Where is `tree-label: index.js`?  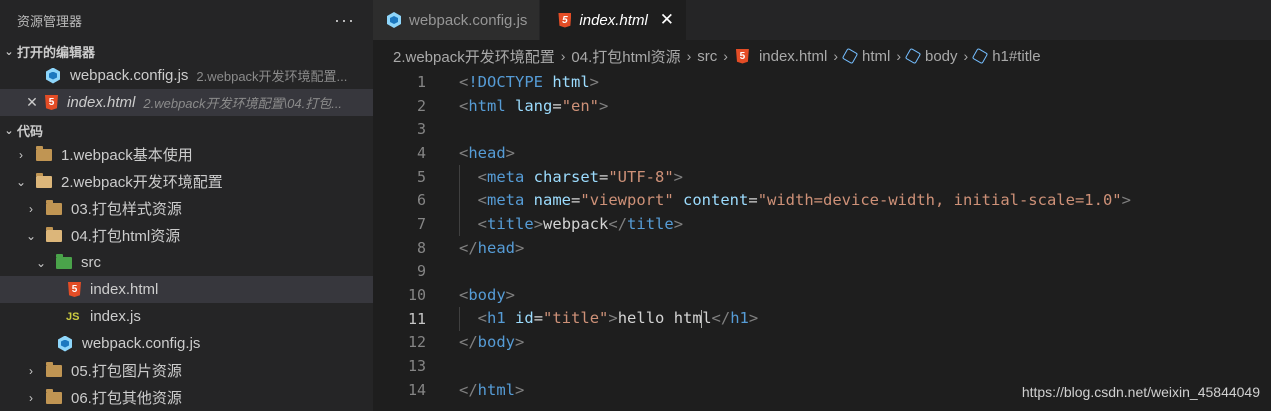 tree-label: index.js is located at coordinates (115, 316).